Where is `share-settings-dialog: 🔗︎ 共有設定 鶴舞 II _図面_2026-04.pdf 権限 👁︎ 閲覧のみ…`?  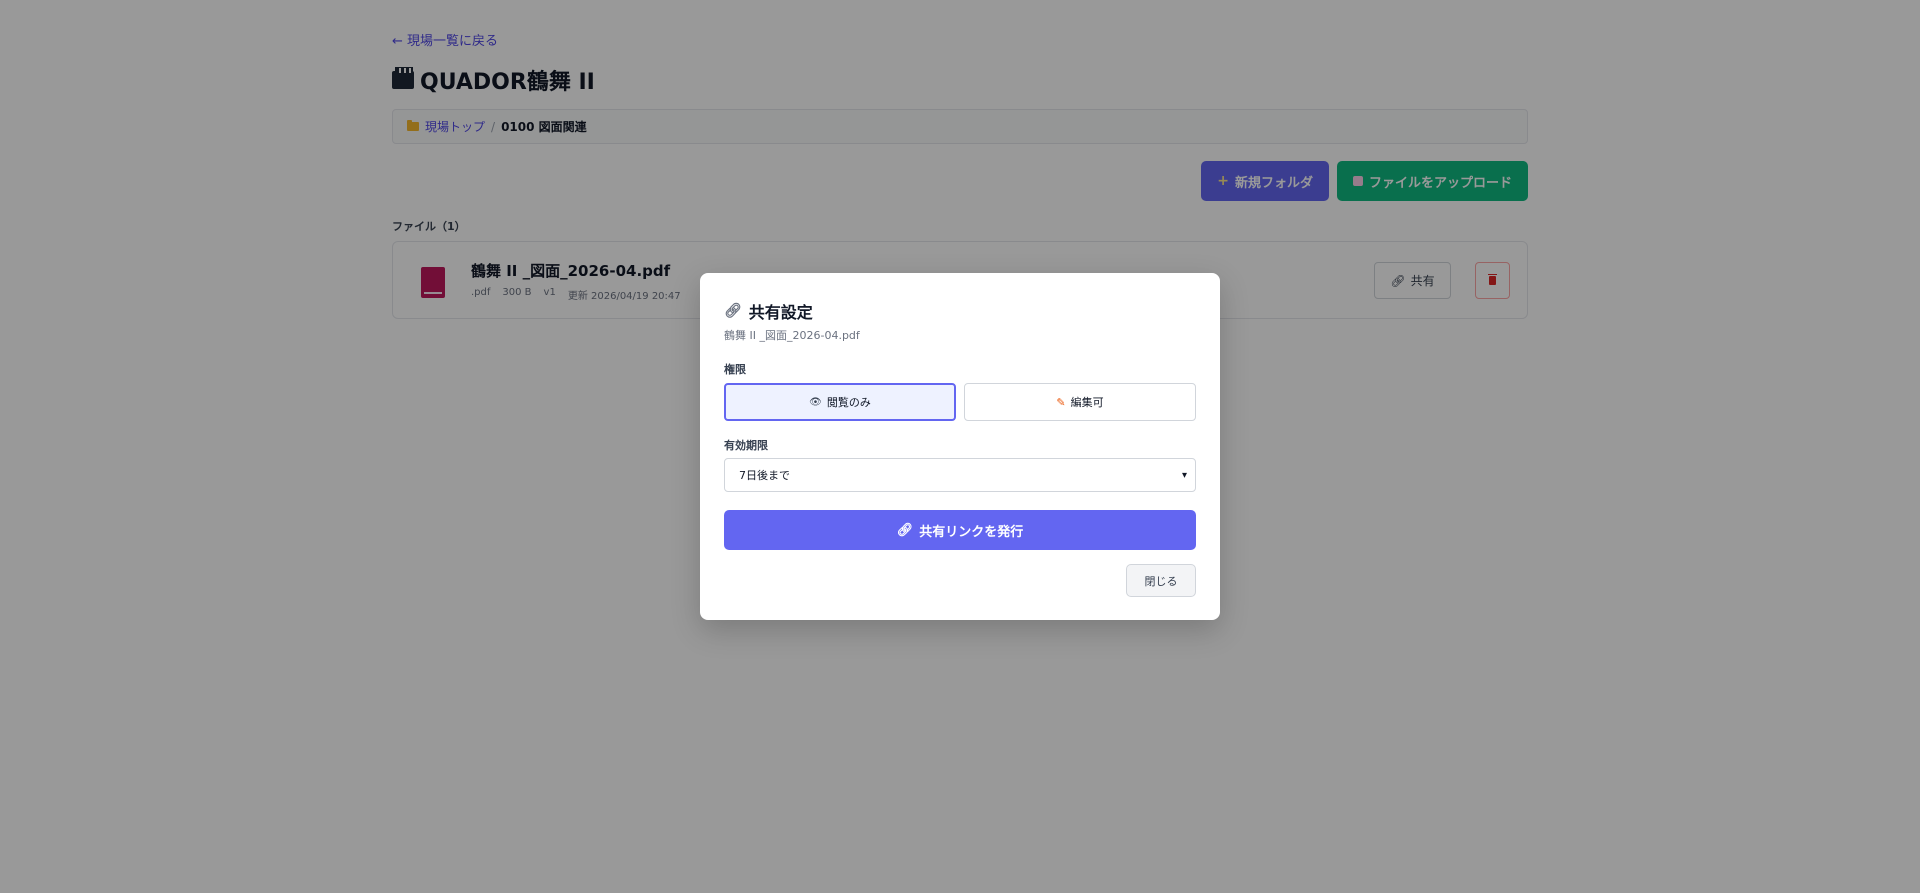
share-settings-dialog: 🔗︎ 共有設定 鶴舞 II _図面_2026-04.pdf 権限 👁︎ 閲覧のみ… is located at coordinates (960, 446).